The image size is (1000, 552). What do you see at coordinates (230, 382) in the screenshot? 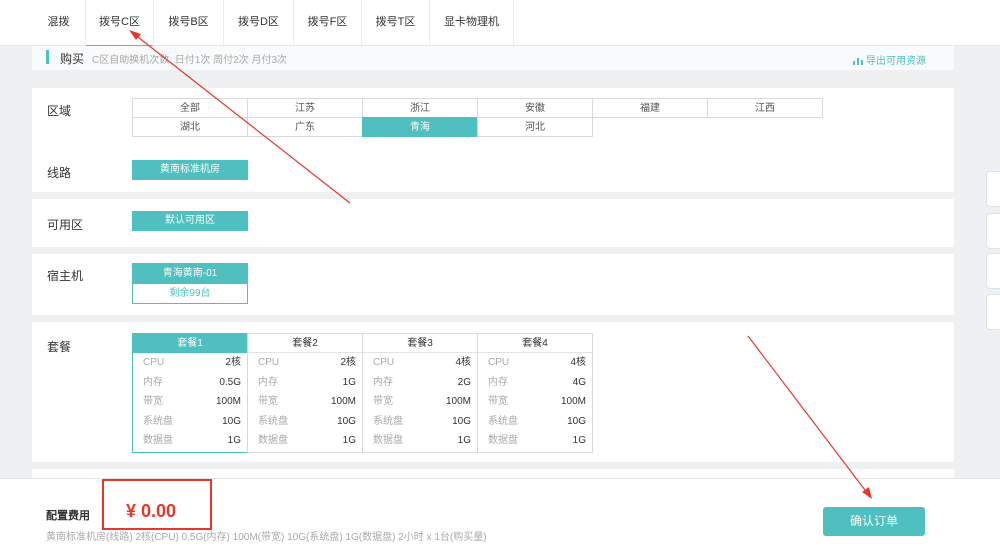
I see `spec-value: 0.5G` at bounding box center [230, 382].